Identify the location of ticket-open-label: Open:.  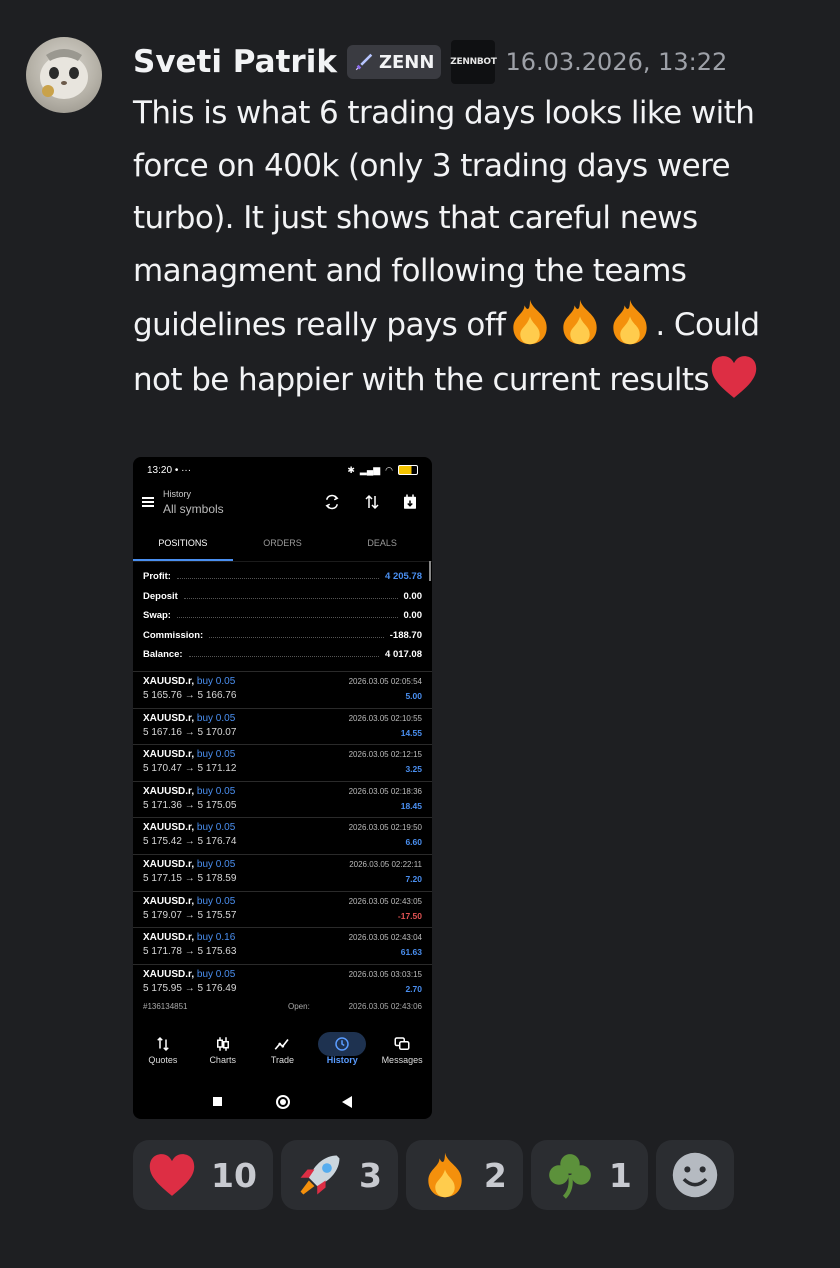
(299, 1006).